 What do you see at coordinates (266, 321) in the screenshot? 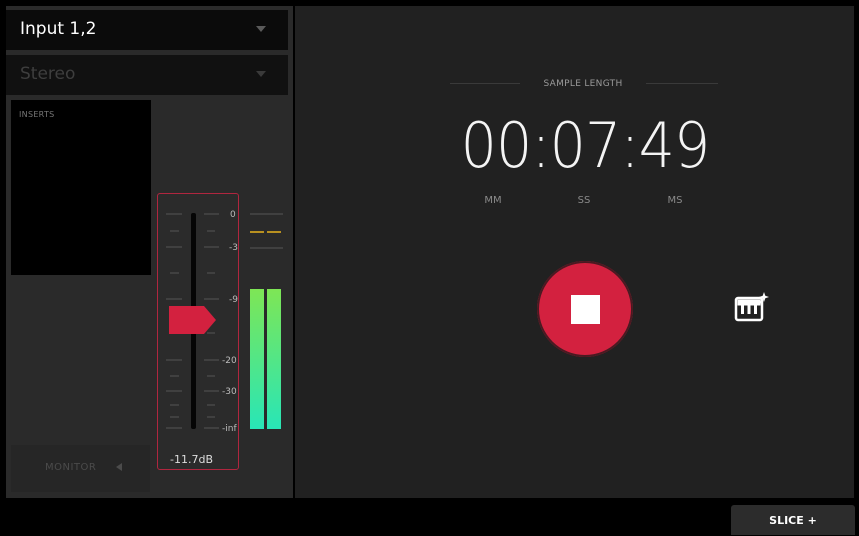
I see `level-meter` at bounding box center [266, 321].